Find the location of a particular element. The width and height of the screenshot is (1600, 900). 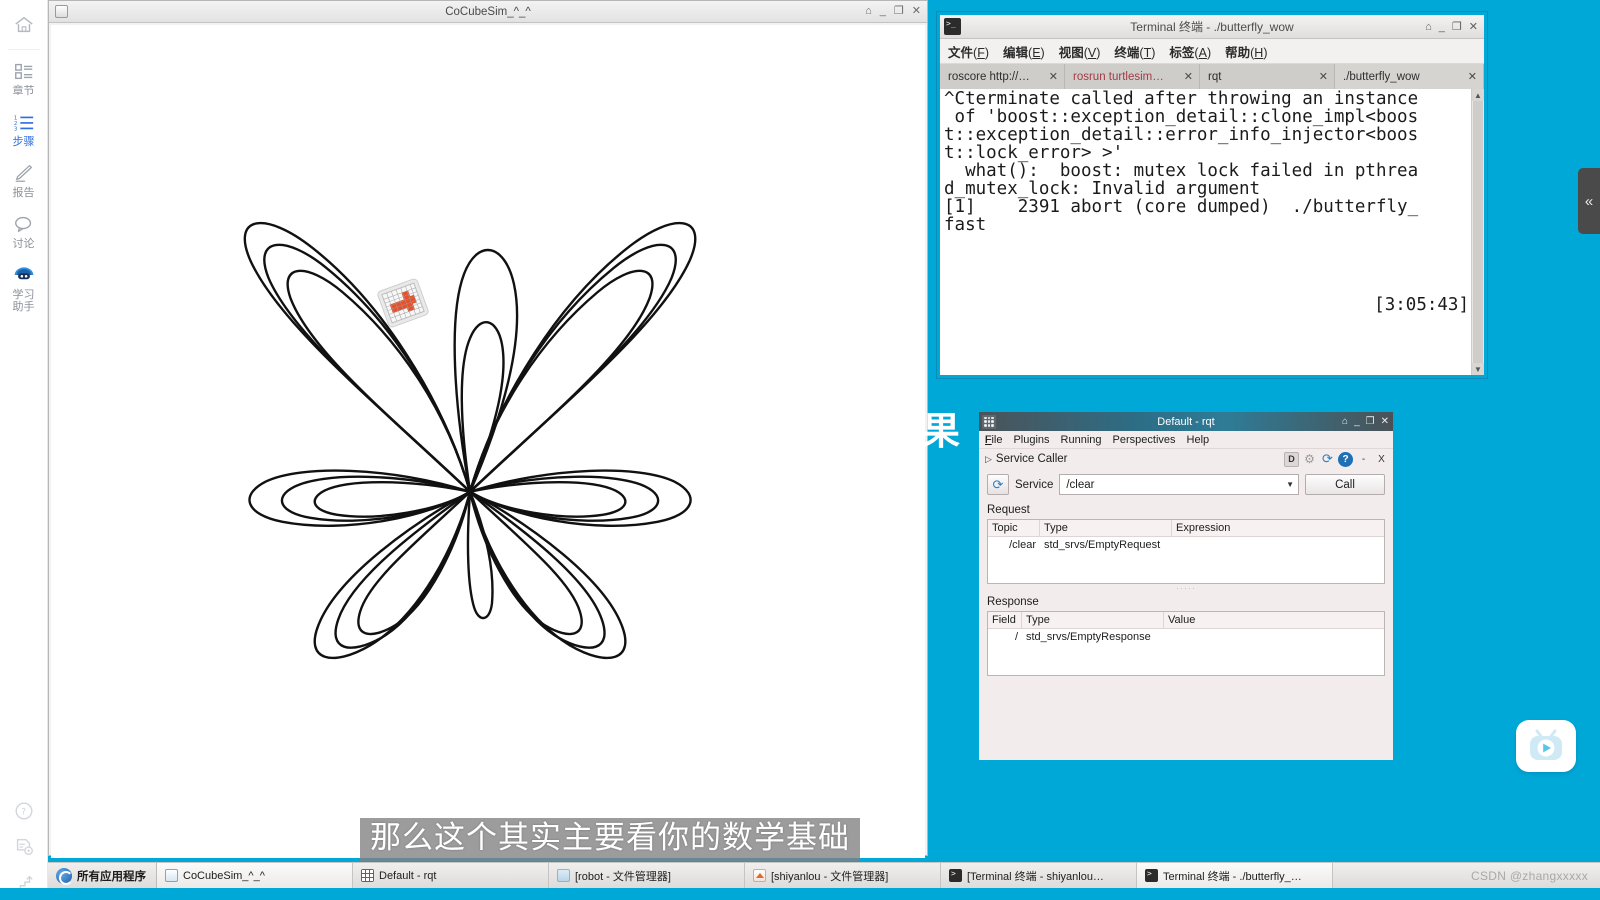

taskbar-item-robot-filemanager: [robot - 文件管理器] is located at coordinates (647, 875).